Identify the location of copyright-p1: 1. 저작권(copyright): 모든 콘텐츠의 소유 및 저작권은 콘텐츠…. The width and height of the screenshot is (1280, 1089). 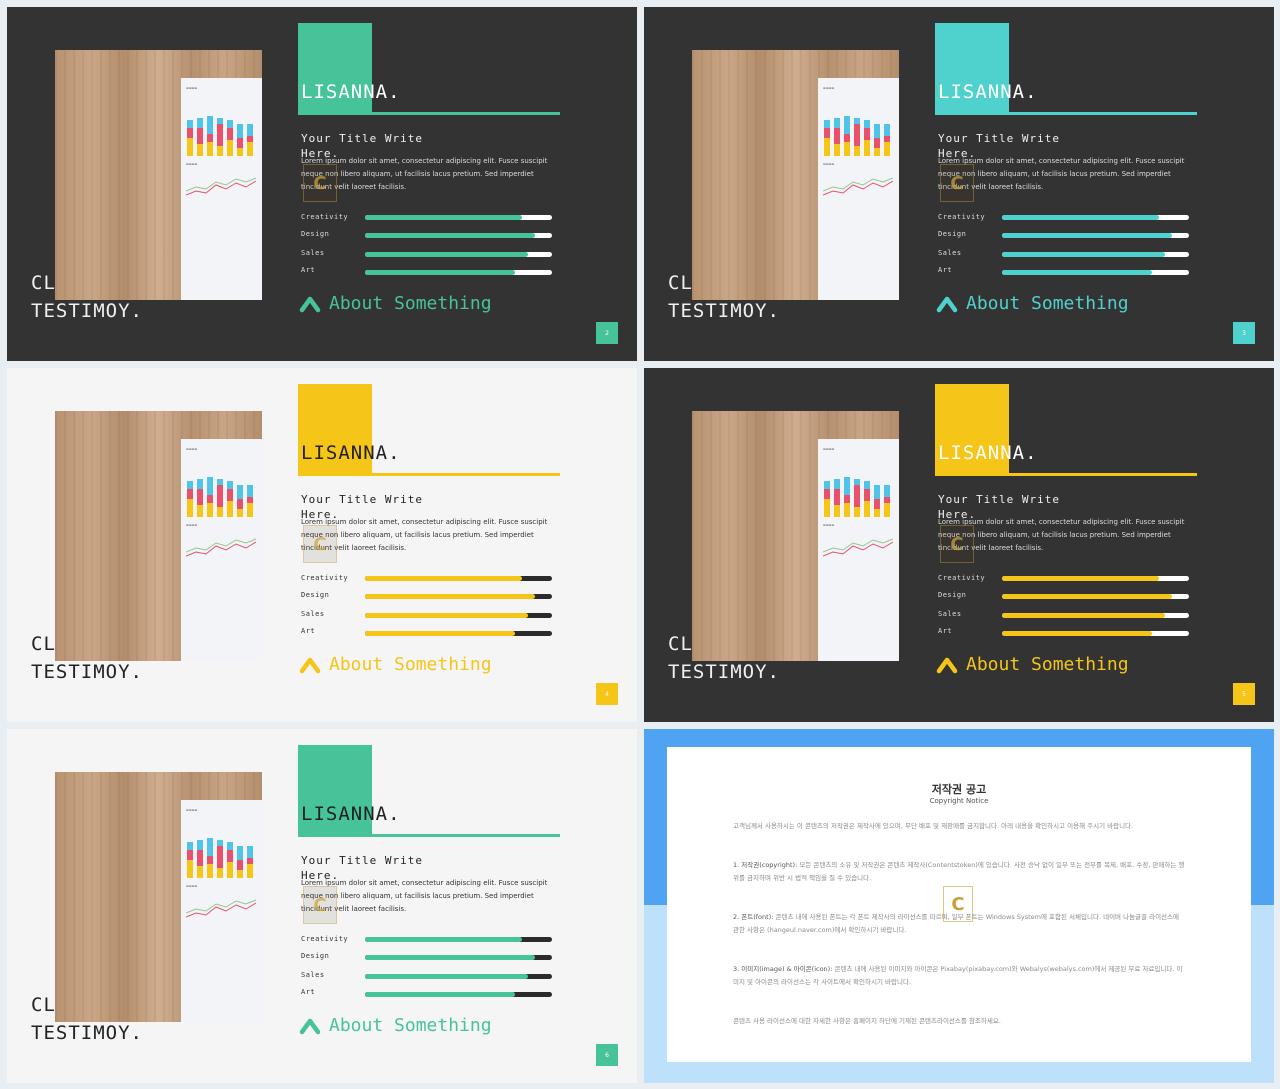
(959, 872).